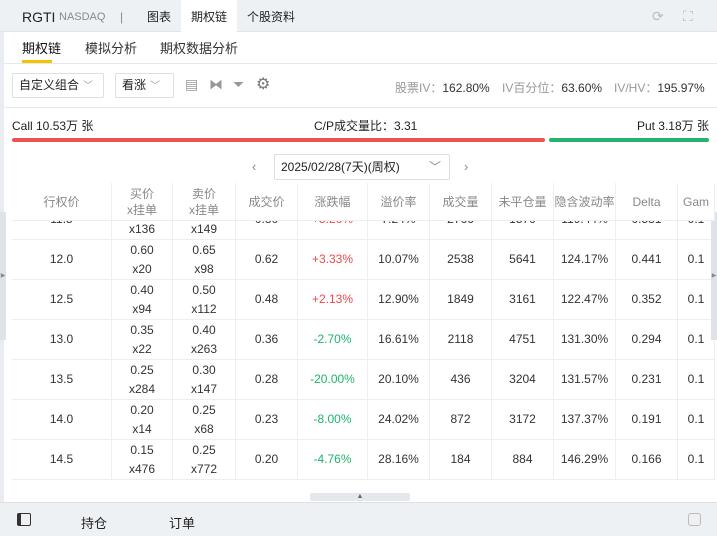 This screenshot has width=717, height=536. I want to click on subtab-simulate: 模拟分析, so click(111, 47).